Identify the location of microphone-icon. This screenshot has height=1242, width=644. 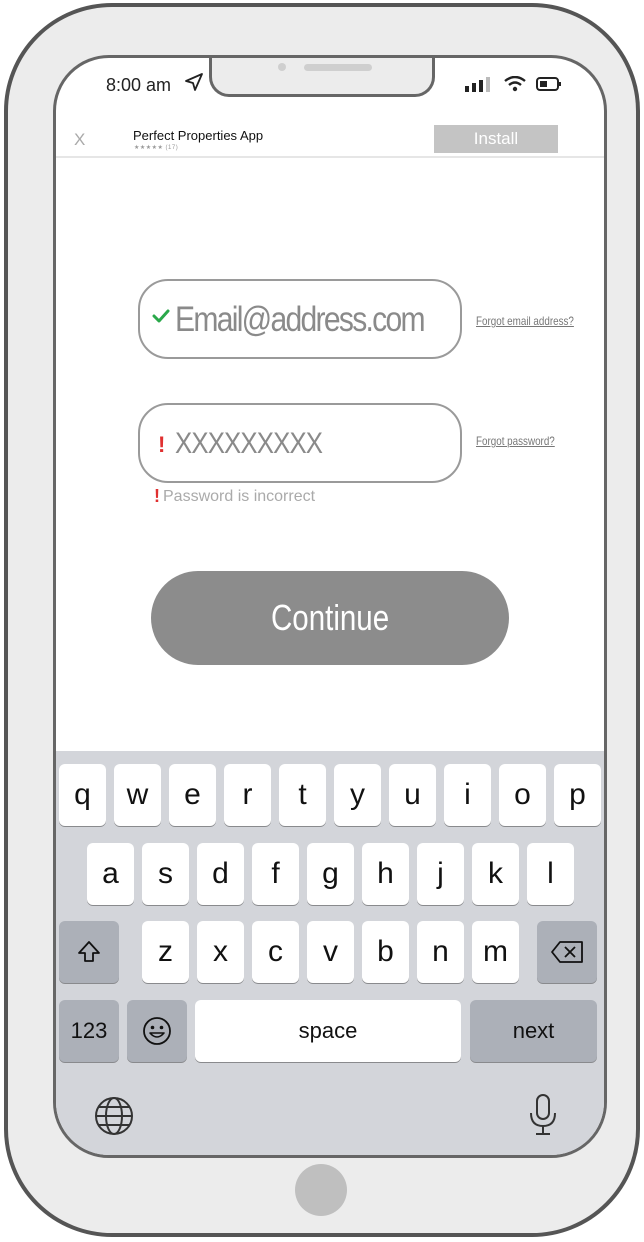
(543, 1115).